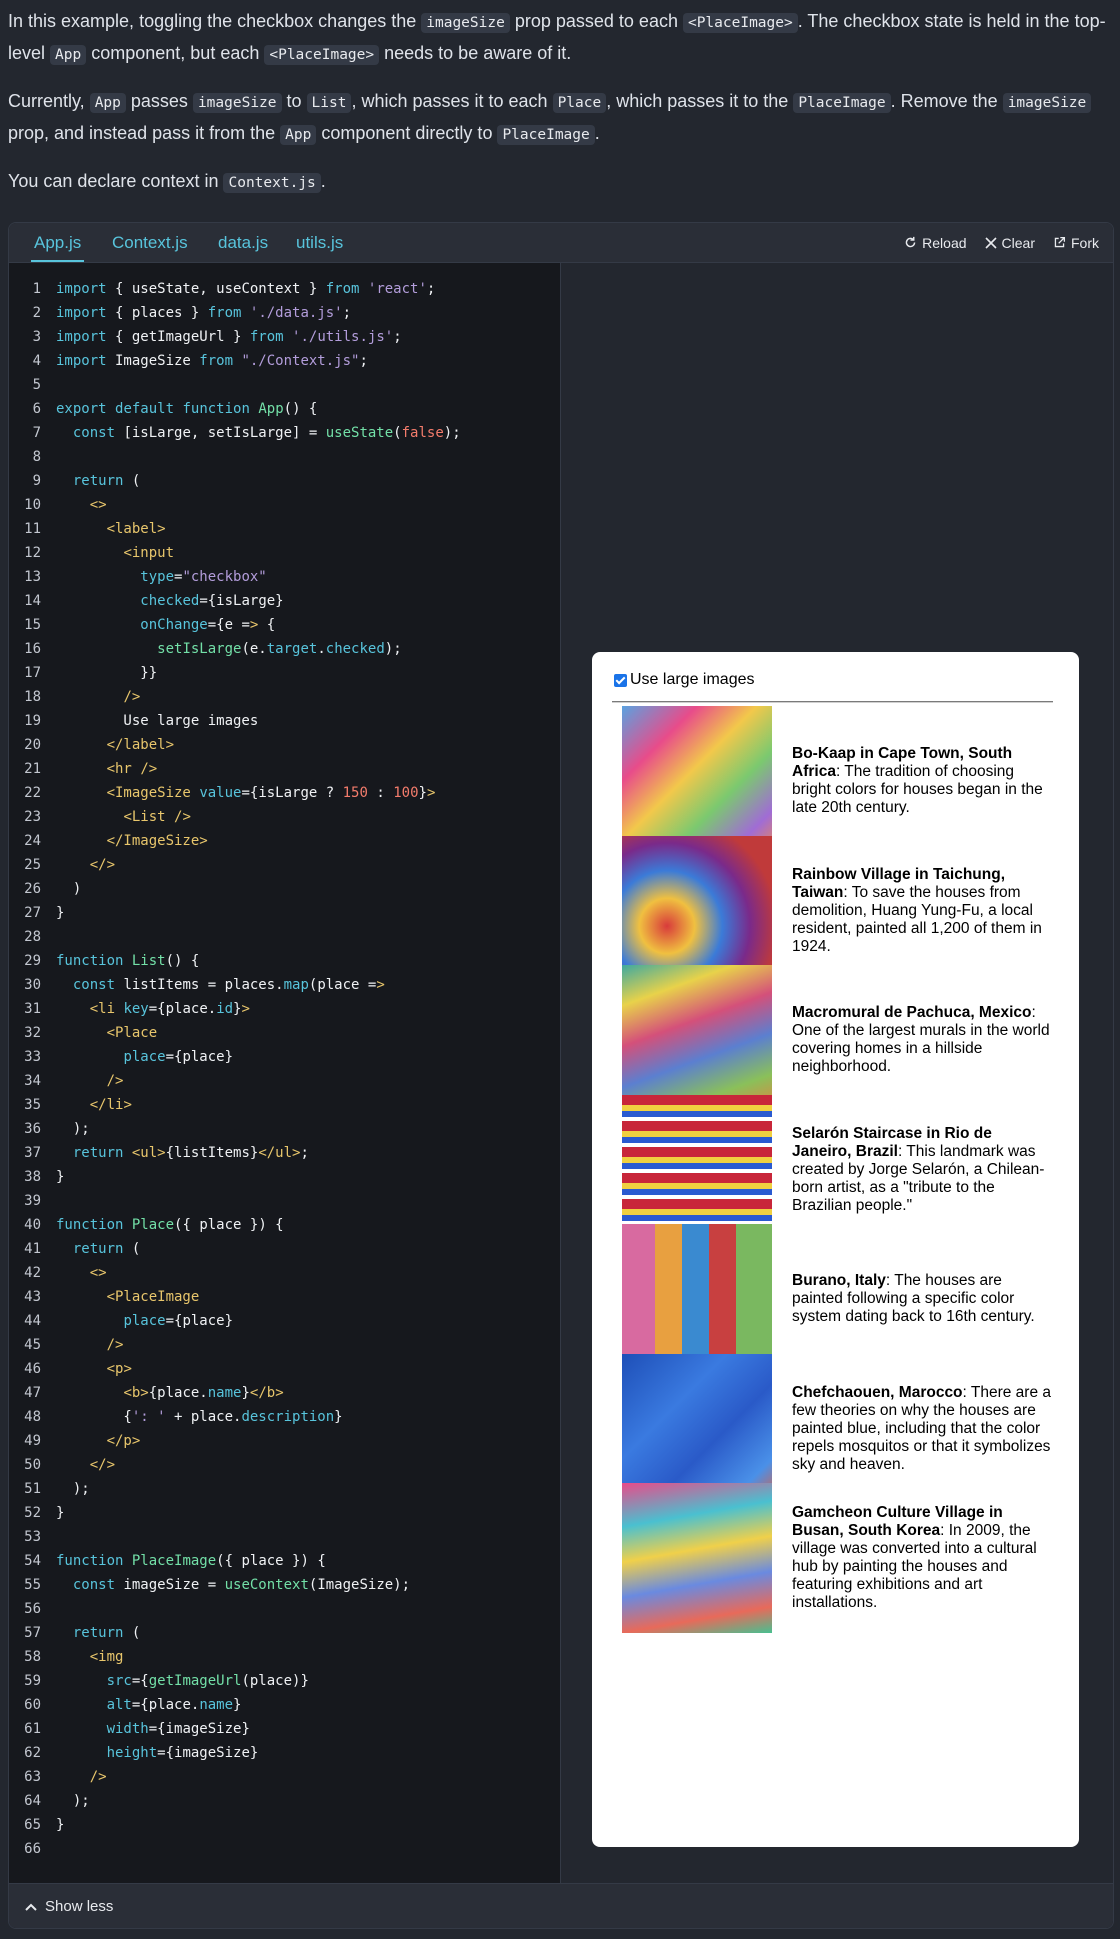 The width and height of the screenshot is (1120, 1939). Describe the element at coordinates (159, 1153) in the screenshot. I see `code-line: 37 return <ul>{listItems}</ul>;` at that location.